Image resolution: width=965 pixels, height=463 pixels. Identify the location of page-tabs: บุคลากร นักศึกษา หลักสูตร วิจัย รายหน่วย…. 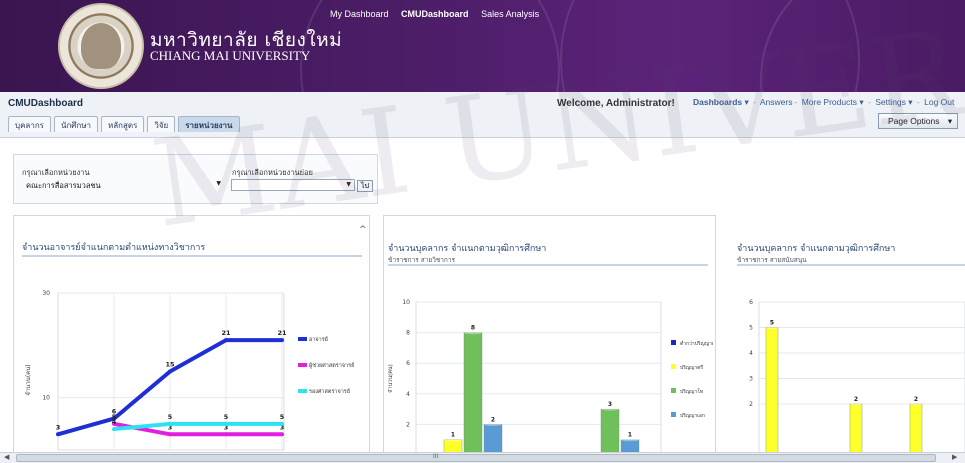
(124, 124).